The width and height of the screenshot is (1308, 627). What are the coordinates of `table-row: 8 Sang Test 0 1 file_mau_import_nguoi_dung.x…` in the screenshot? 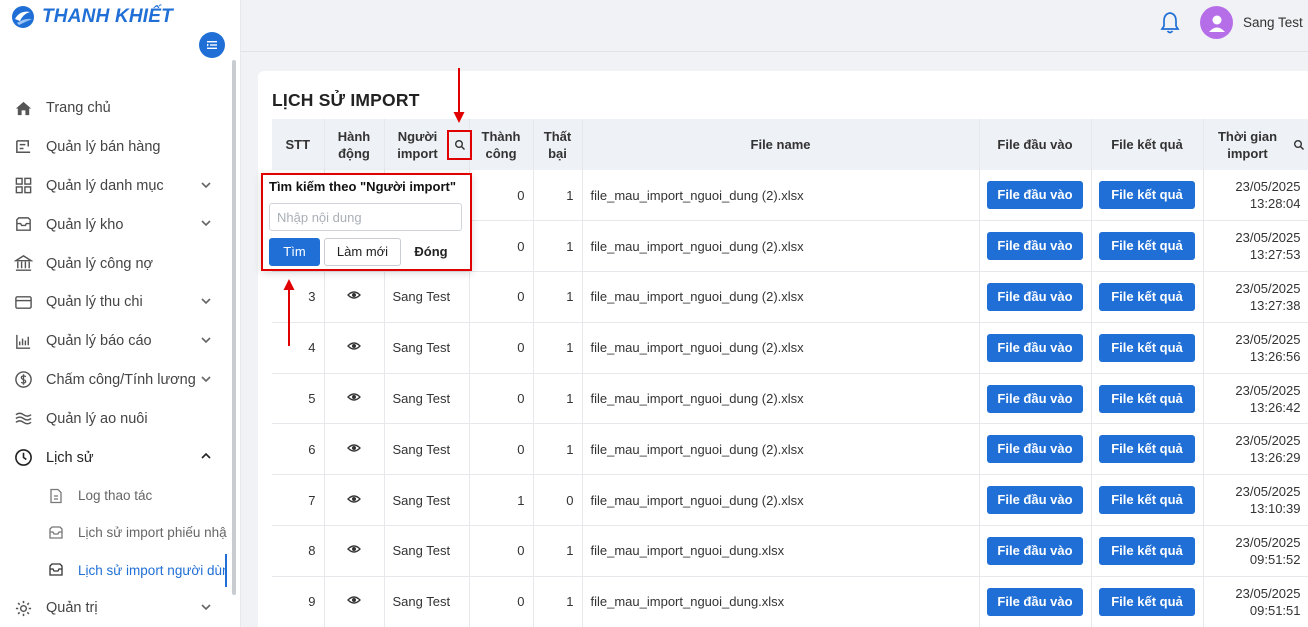 It's located at (790, 551).